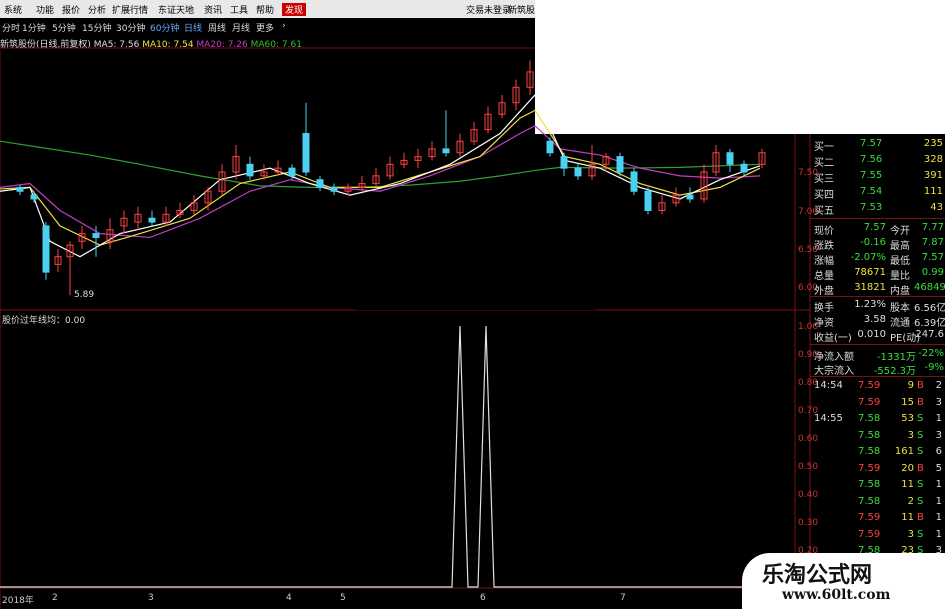 This screenshot has width=945, height=609. I want to click on fin-stat-value: 1.23%, so click(870, 304).